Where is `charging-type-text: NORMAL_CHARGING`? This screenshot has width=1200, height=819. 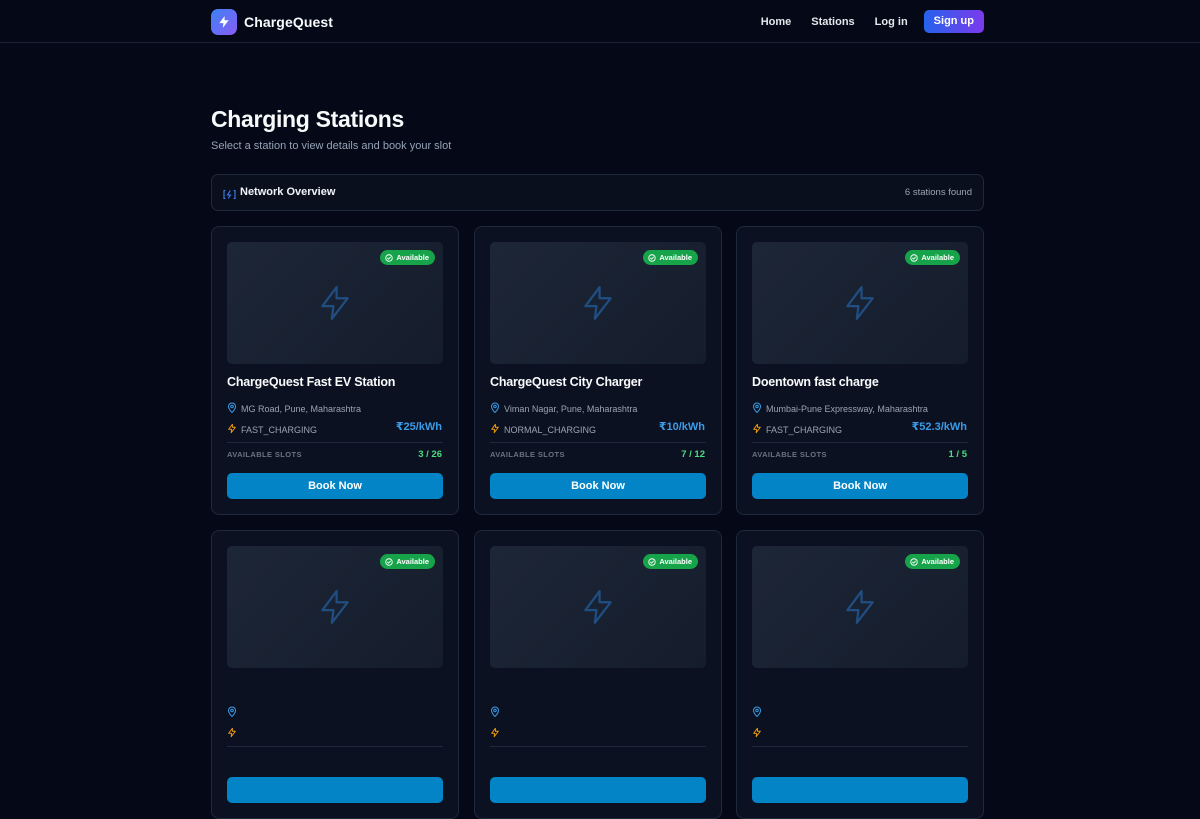
charging-type-text: NORMAL_CHARGING is located at coordinates (550, 430).